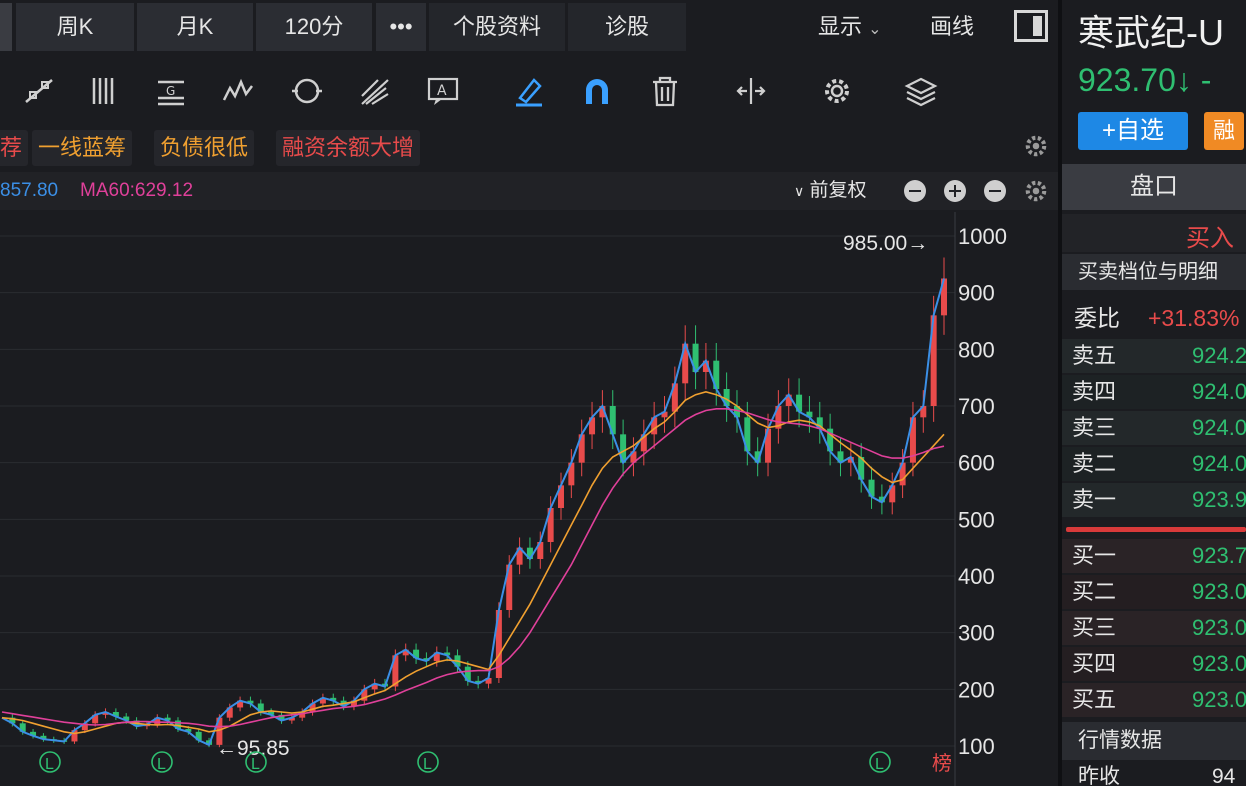  What do you see at coordinates (955, 191) in the screenshot?
I see `zoom-in-icon` at bounding box center [955, 191].